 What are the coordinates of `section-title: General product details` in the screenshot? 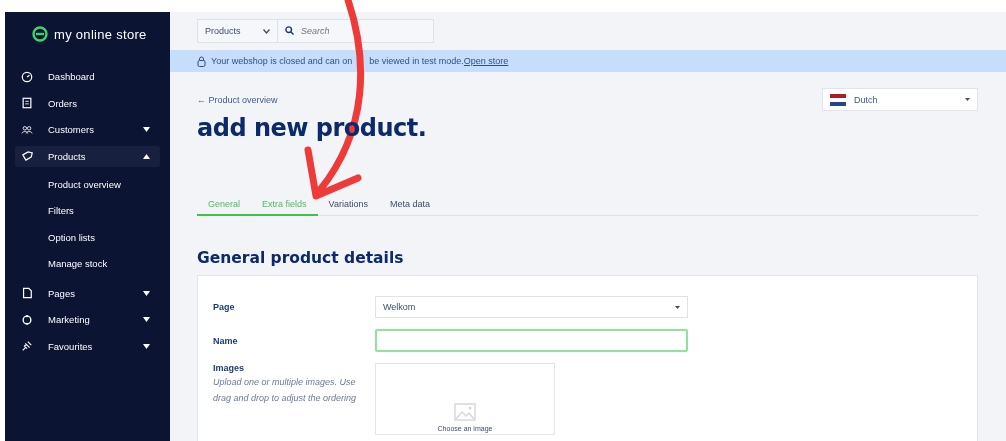 It's located at (300, 258).